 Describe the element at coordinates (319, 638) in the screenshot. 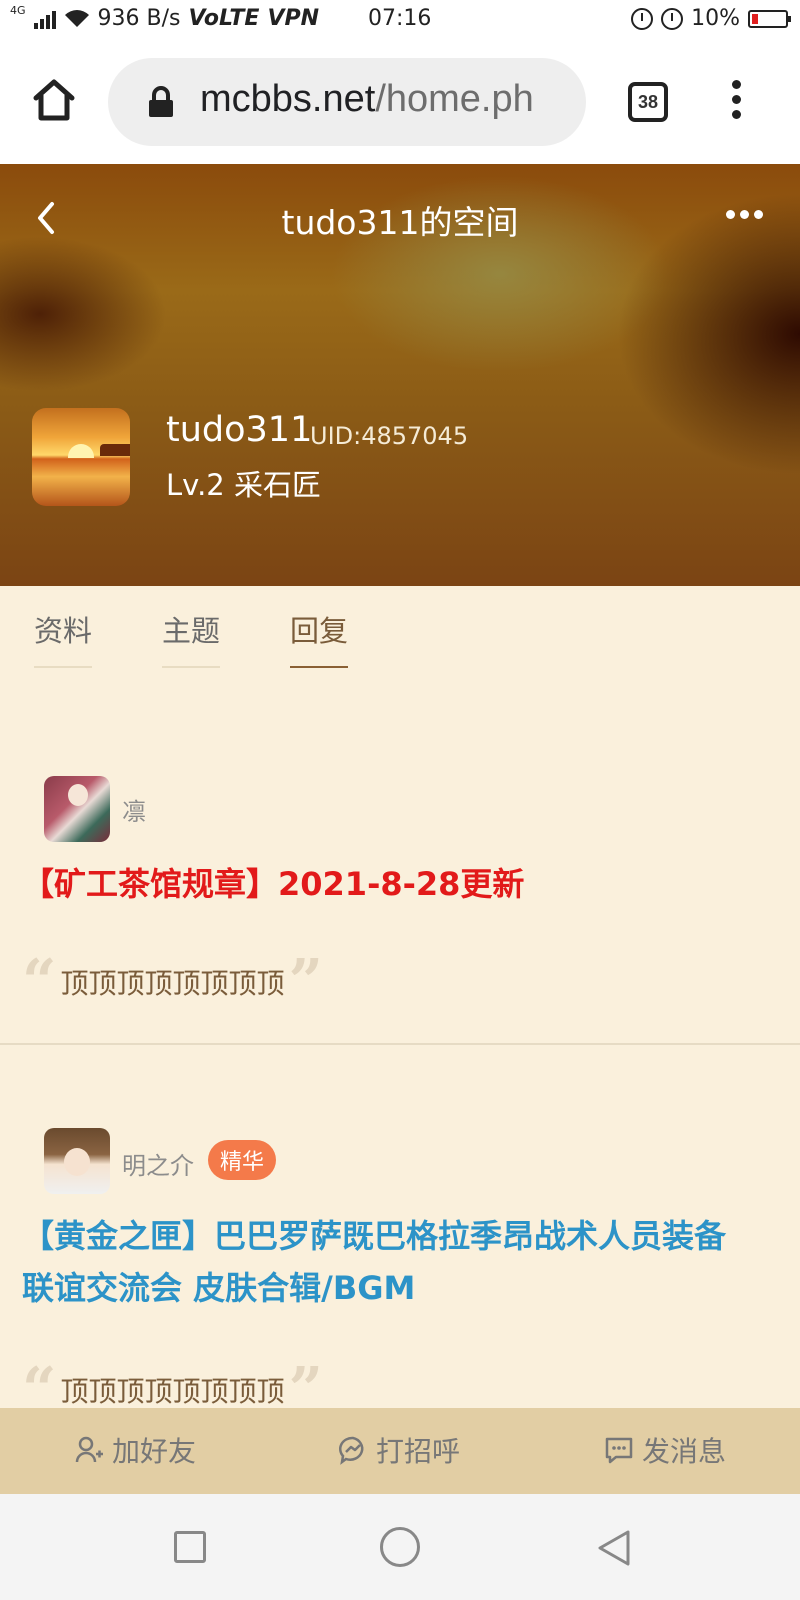

I see `tab-replies: 回复` at that location.